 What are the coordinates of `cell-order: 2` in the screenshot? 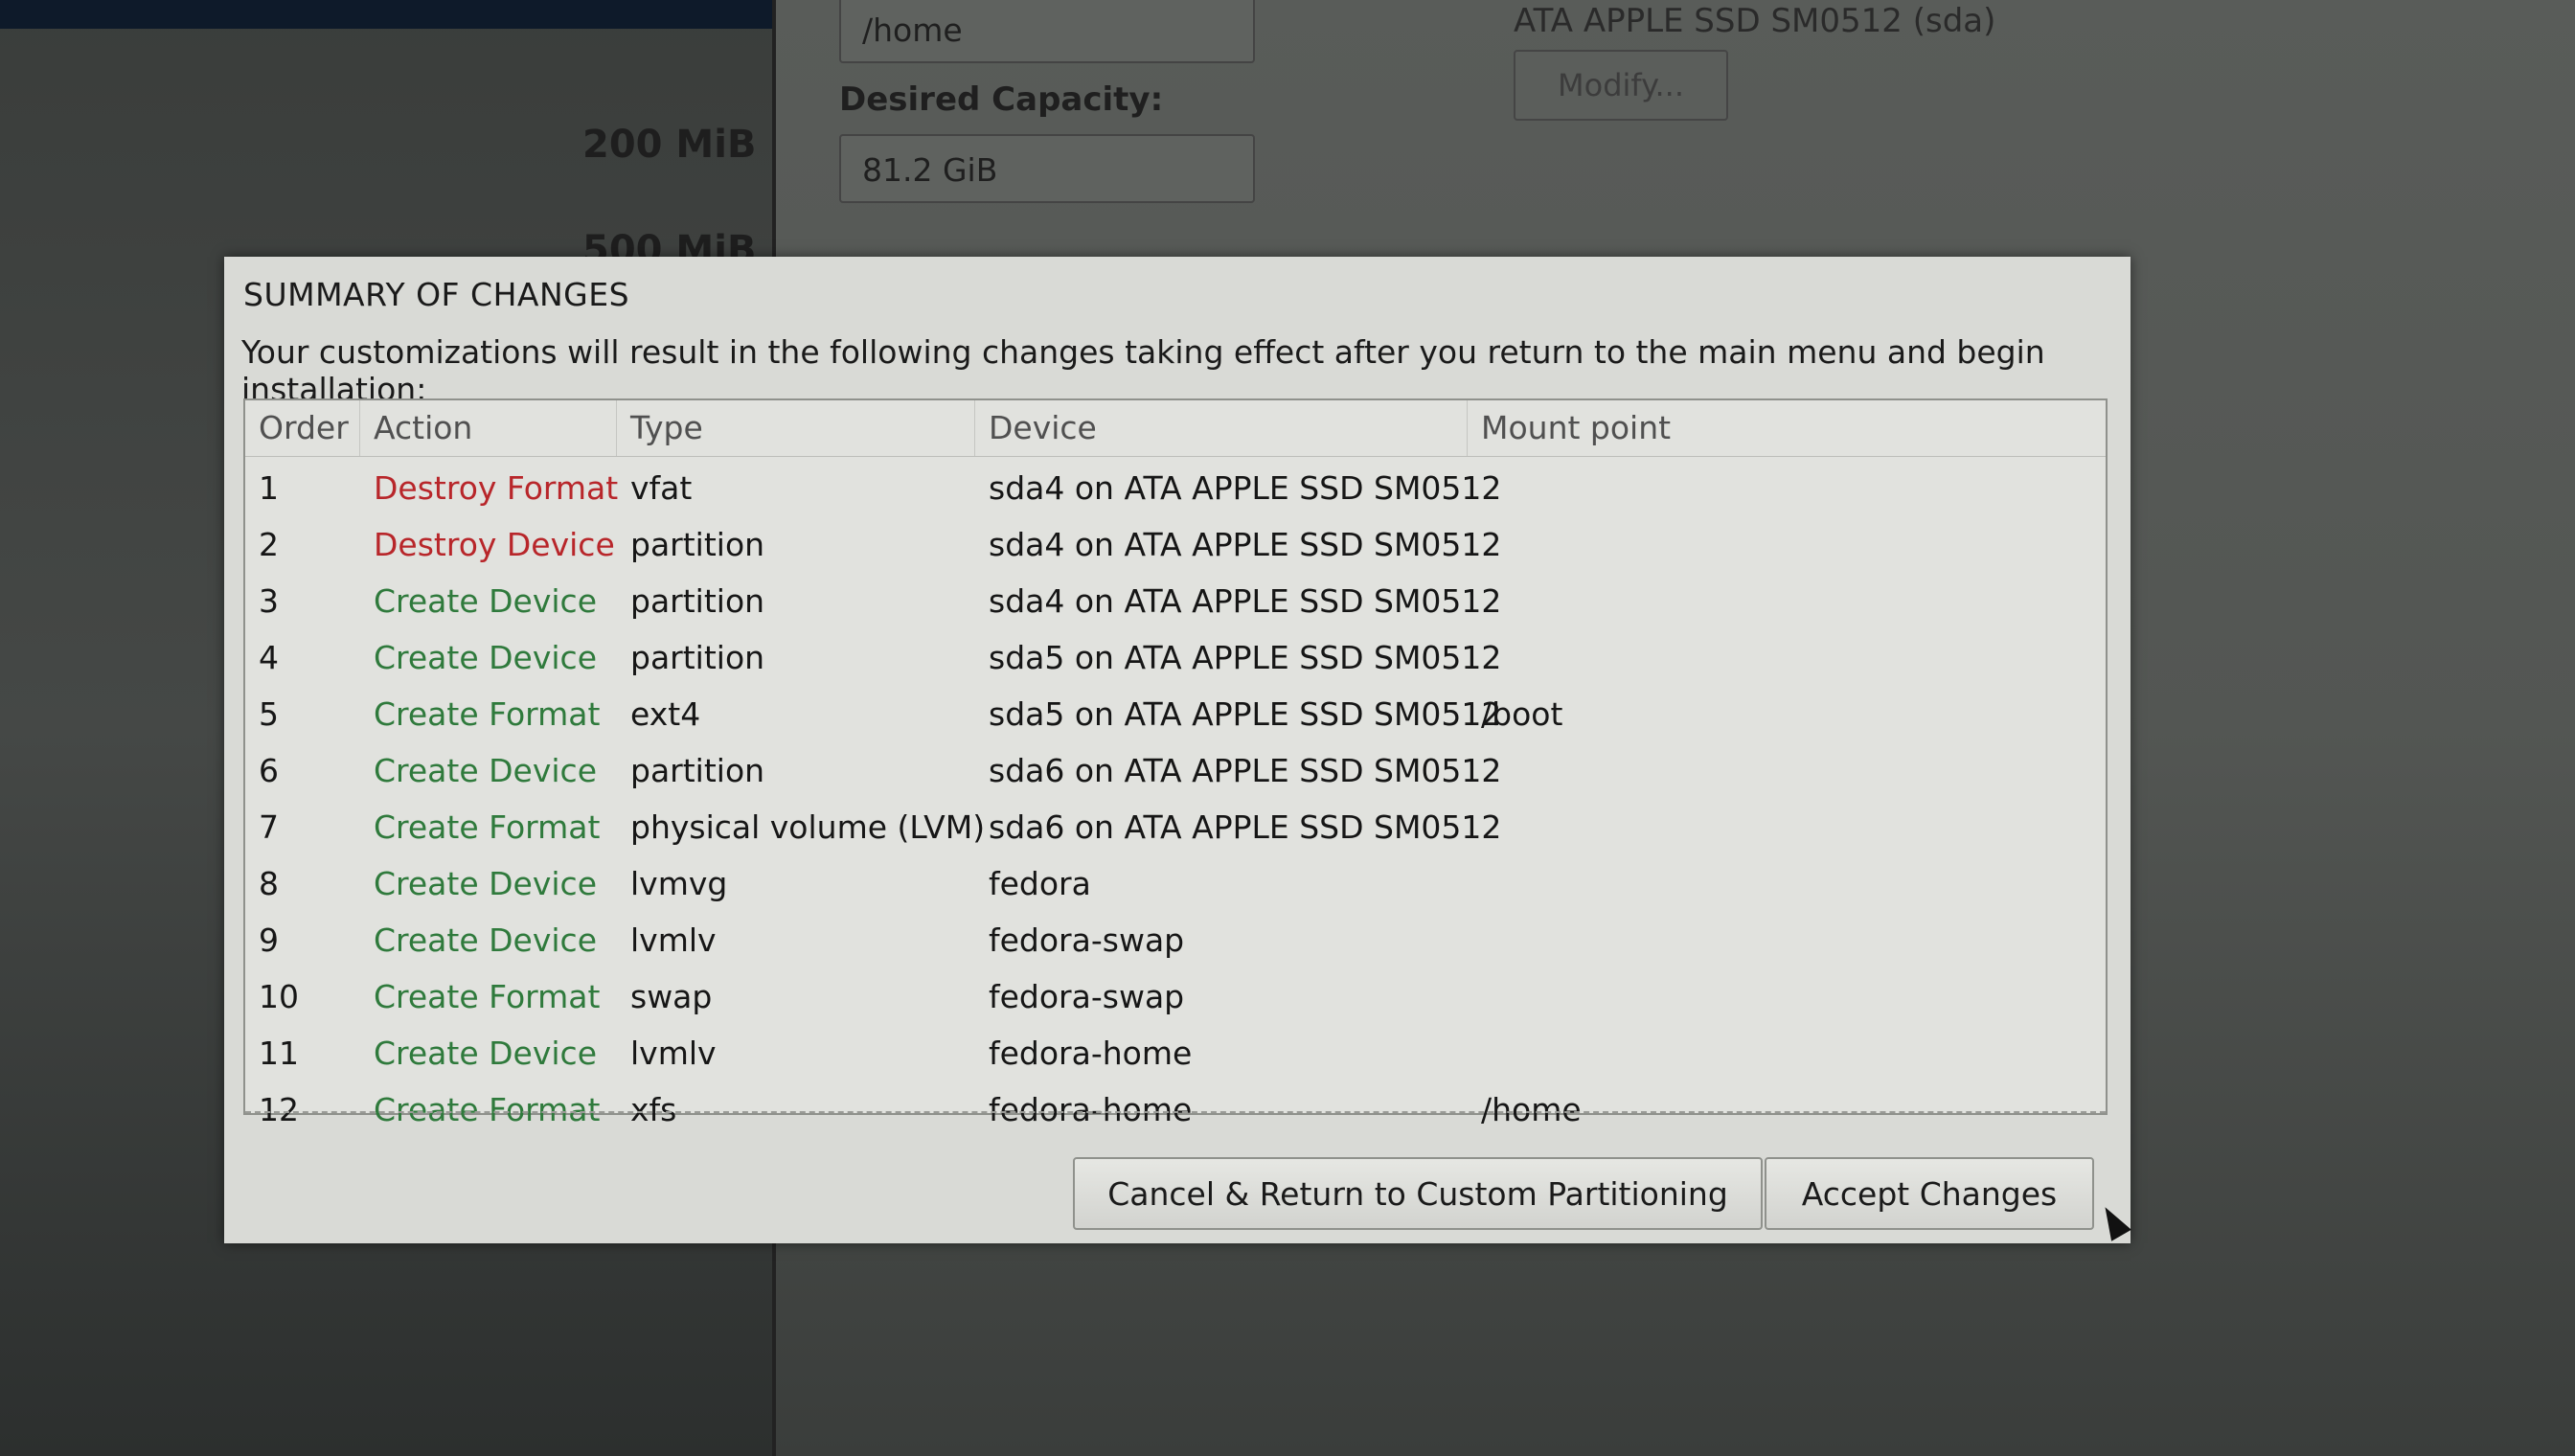 It's located at (269, 544).